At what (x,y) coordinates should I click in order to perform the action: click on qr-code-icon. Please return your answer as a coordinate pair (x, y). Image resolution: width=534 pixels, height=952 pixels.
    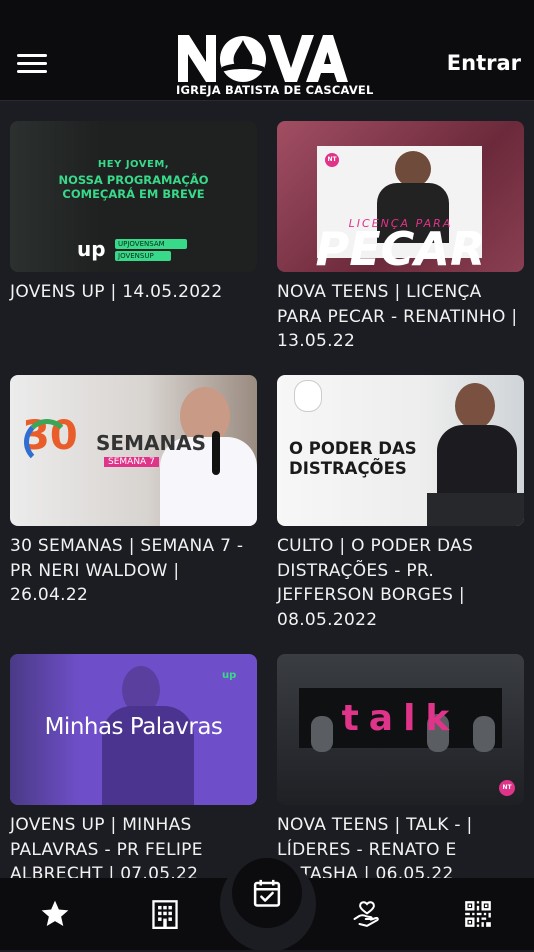
    Looking at the image, I should click on (478, 914).